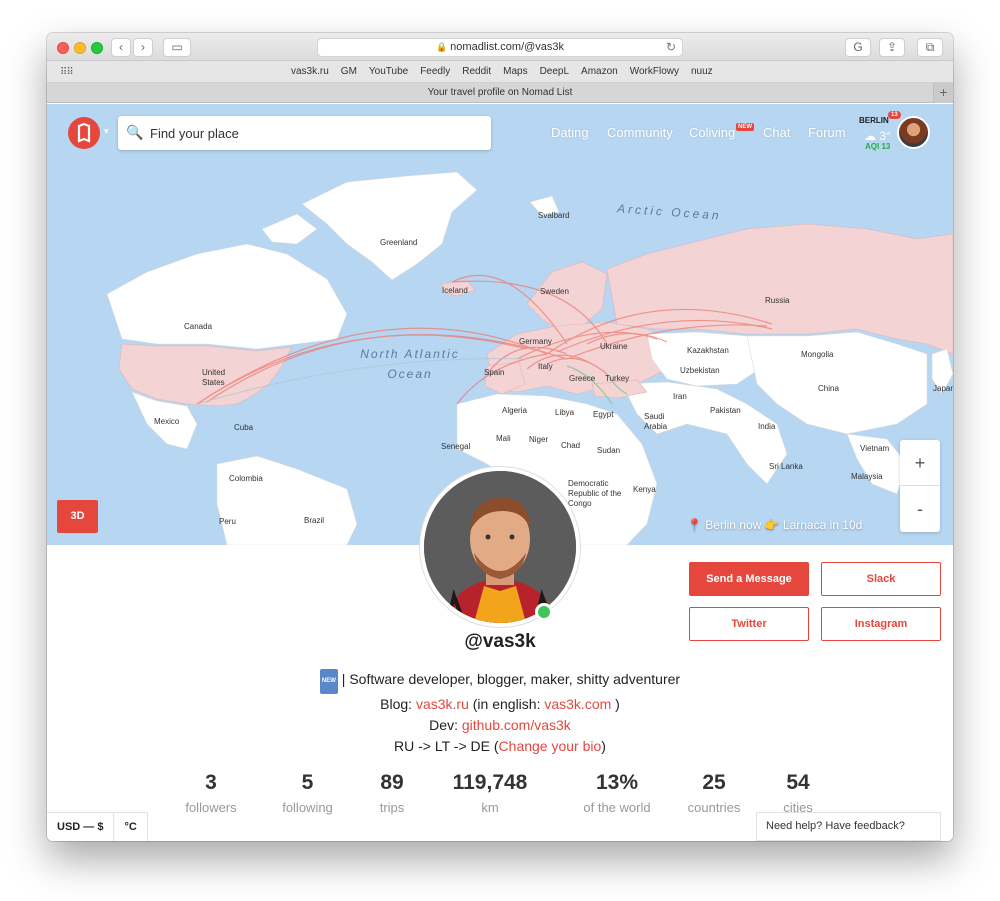 This screenshot has width=1000, height=901. I want to click on bio-line-2: Blog: vas3k.ru (in english: vas3k.com ), so click(500, 704).